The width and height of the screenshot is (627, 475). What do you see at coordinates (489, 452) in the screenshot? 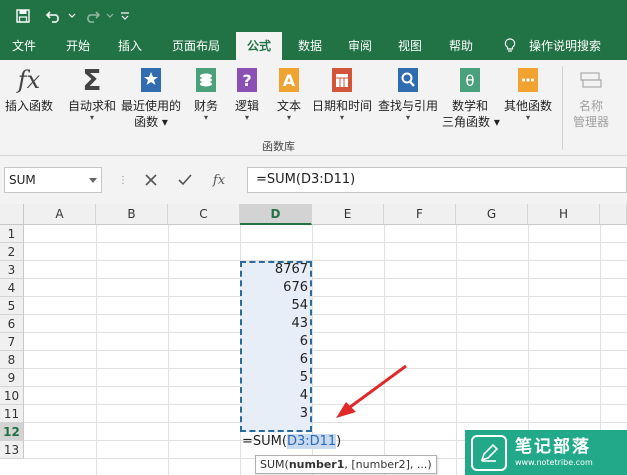
I see `pencil-note-icon` at bounding box center [489, 452].